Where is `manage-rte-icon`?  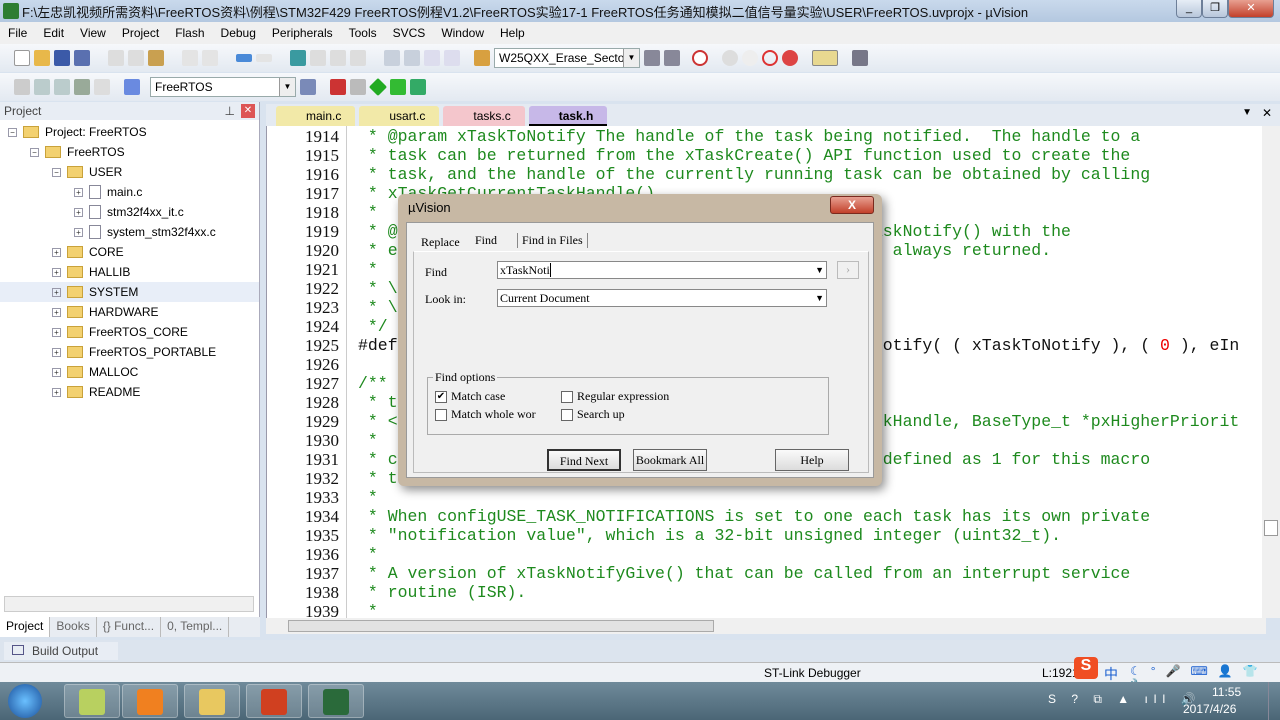
manage-rte-icon is located at coordinates (418, 87).